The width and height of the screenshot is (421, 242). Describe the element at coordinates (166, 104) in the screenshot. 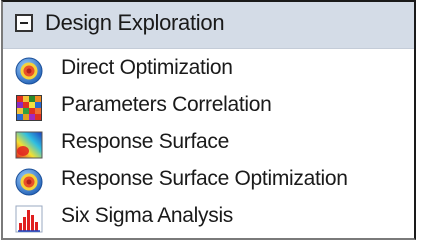

I see `item-label: Parameters Correlation` at that location.